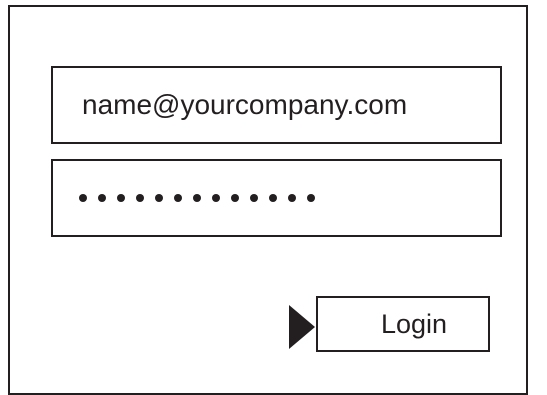 The image size is (547, 395). I want to click on password-mask, so click(197, 198).